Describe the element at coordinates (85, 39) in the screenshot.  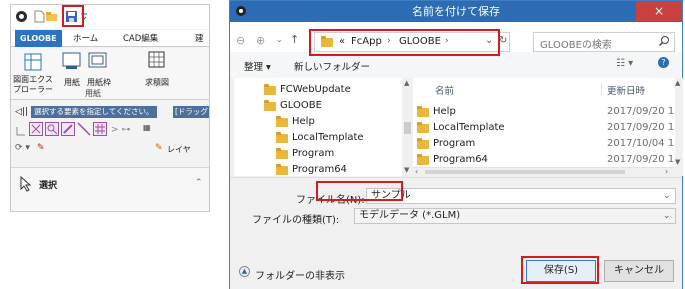
I see `tab-home: ホーム` at that location.